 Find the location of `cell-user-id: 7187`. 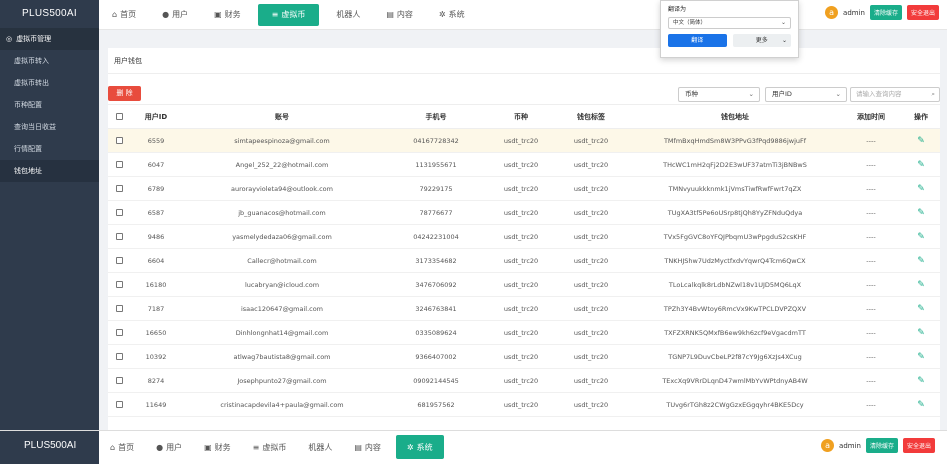

cell-user-id: 7187 is located at coordinates (156, 308).